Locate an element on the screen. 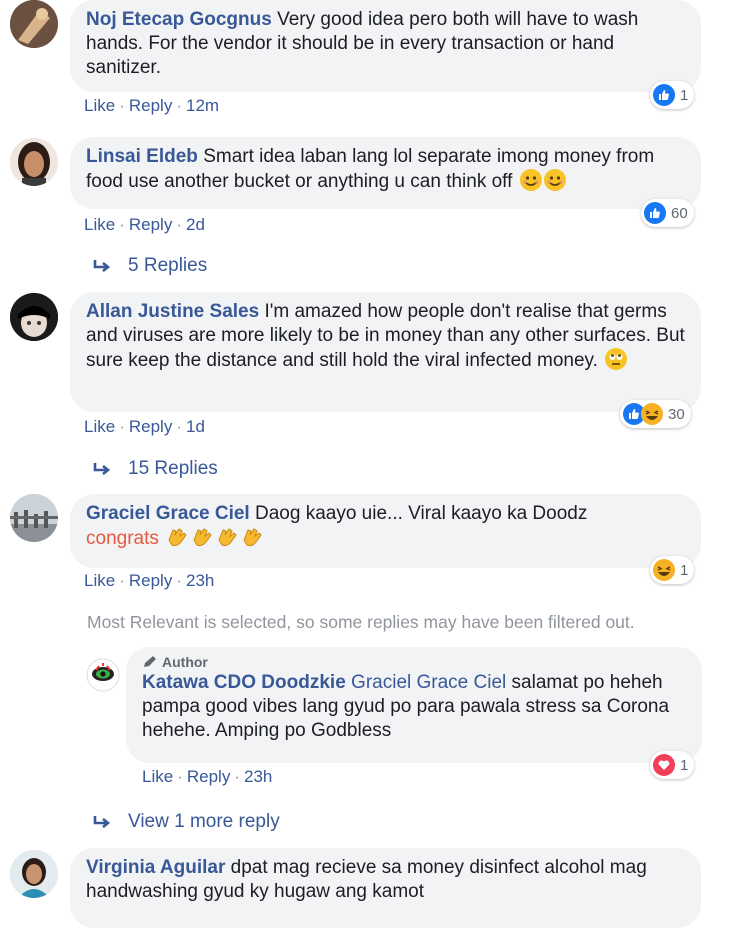  comment-author: Linsai Eldeb is located at coordinates (142, 156).